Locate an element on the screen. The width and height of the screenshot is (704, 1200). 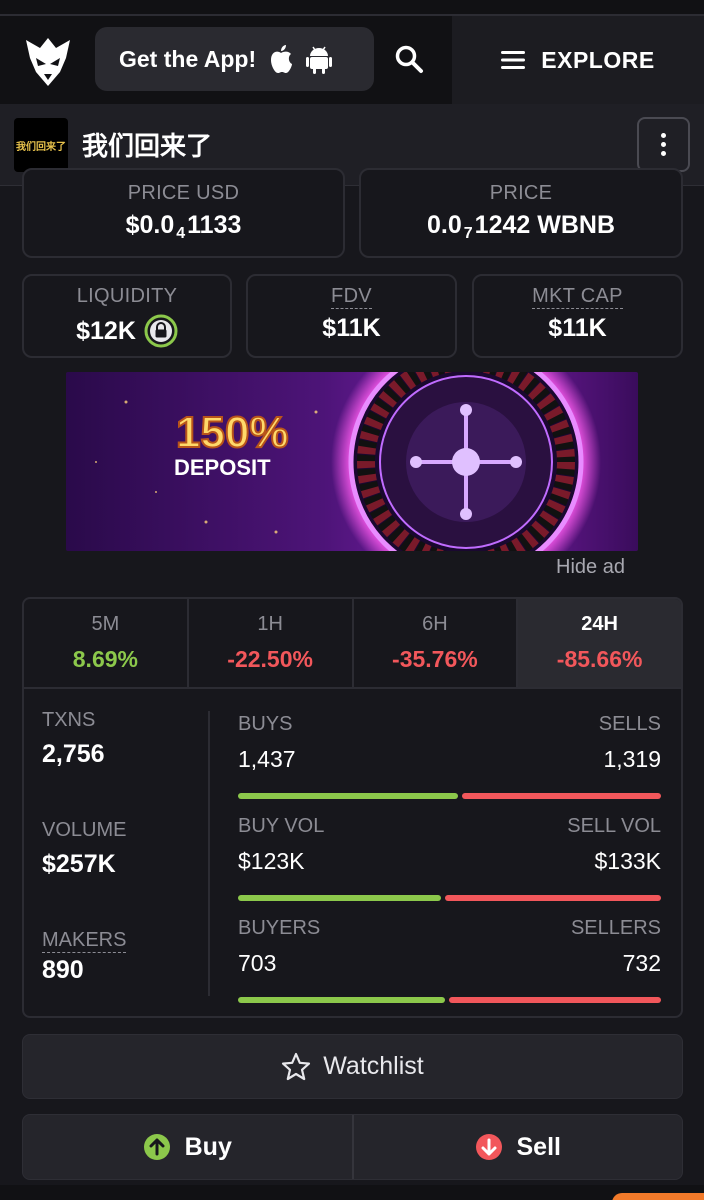
price-usd-label: PRICE USD is located at coordinates (183, 193).